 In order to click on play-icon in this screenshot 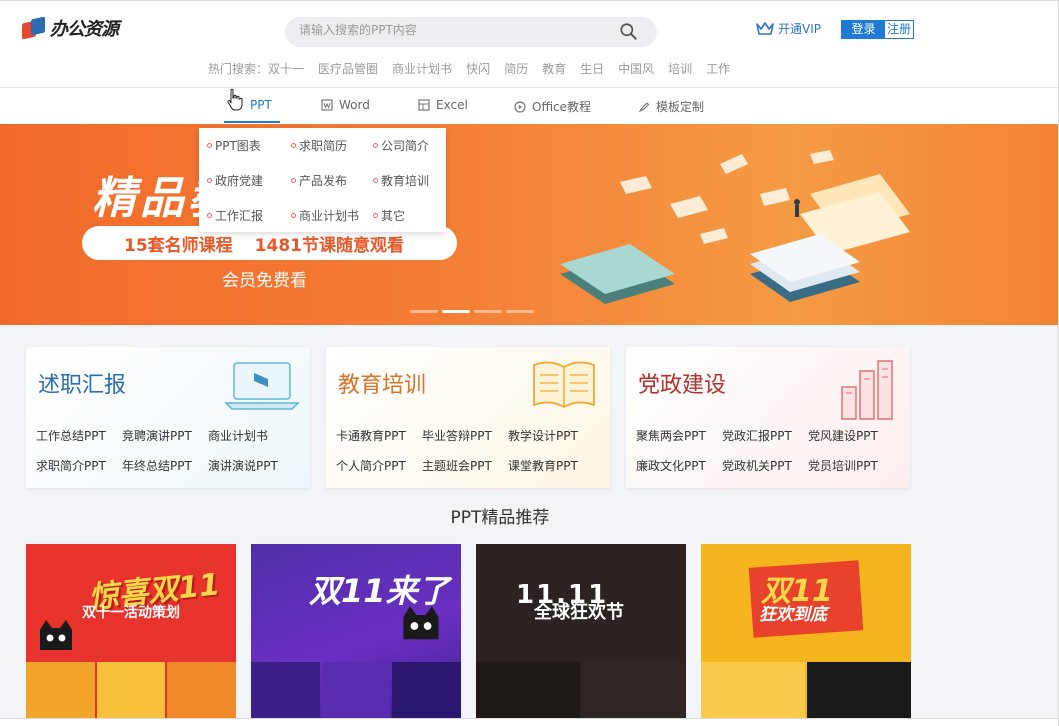, I will do `click(520, 106)`.